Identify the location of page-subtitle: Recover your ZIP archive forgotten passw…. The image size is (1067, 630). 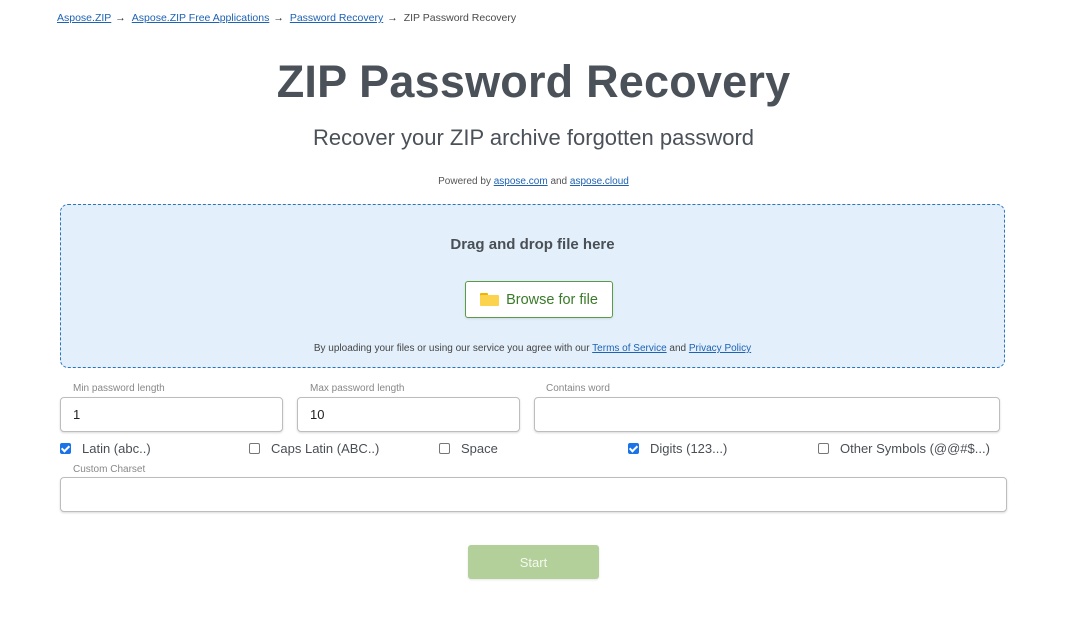
(533, 137).